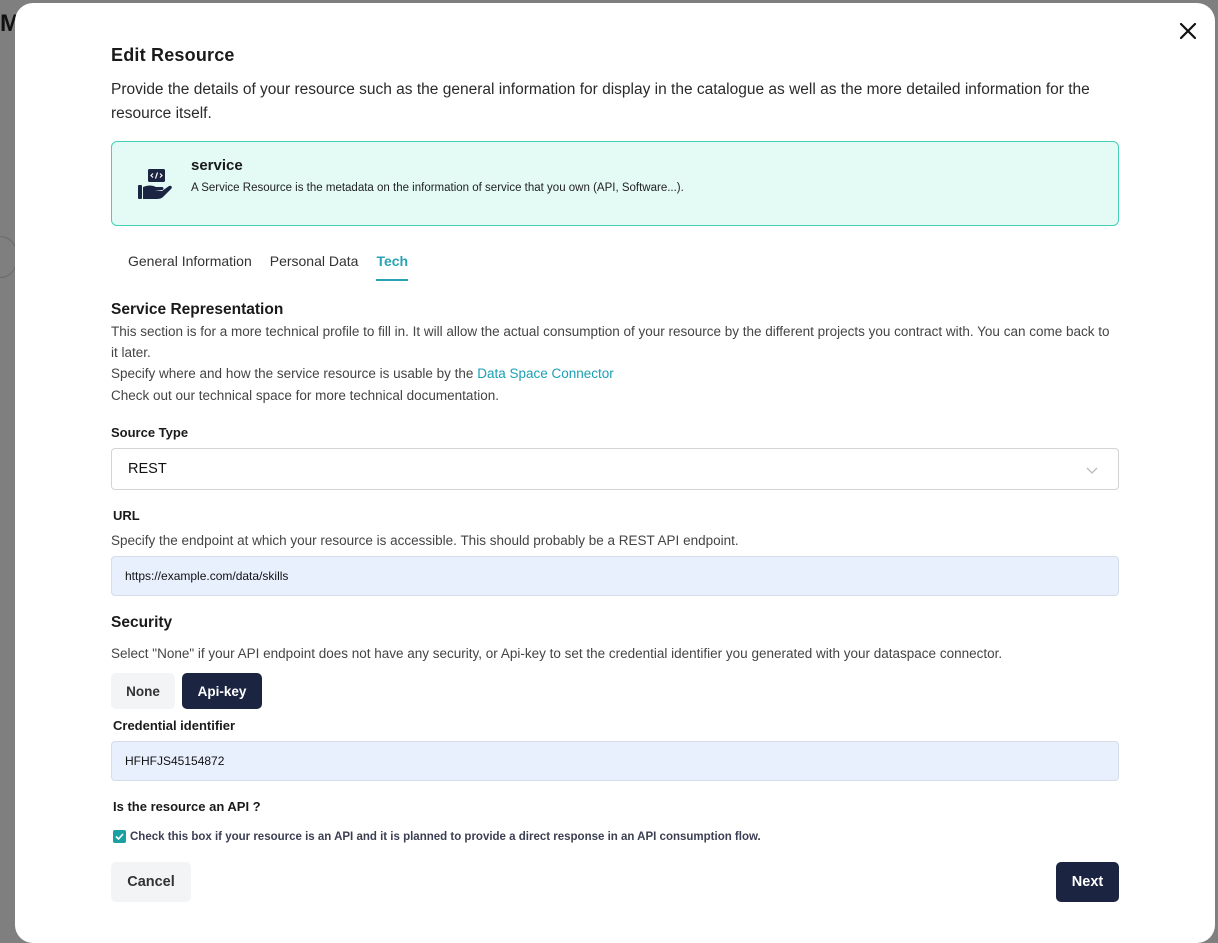  Describe the element at coordinates (143, 691) in the screenshot. I see `security-none-button: None` at that location.